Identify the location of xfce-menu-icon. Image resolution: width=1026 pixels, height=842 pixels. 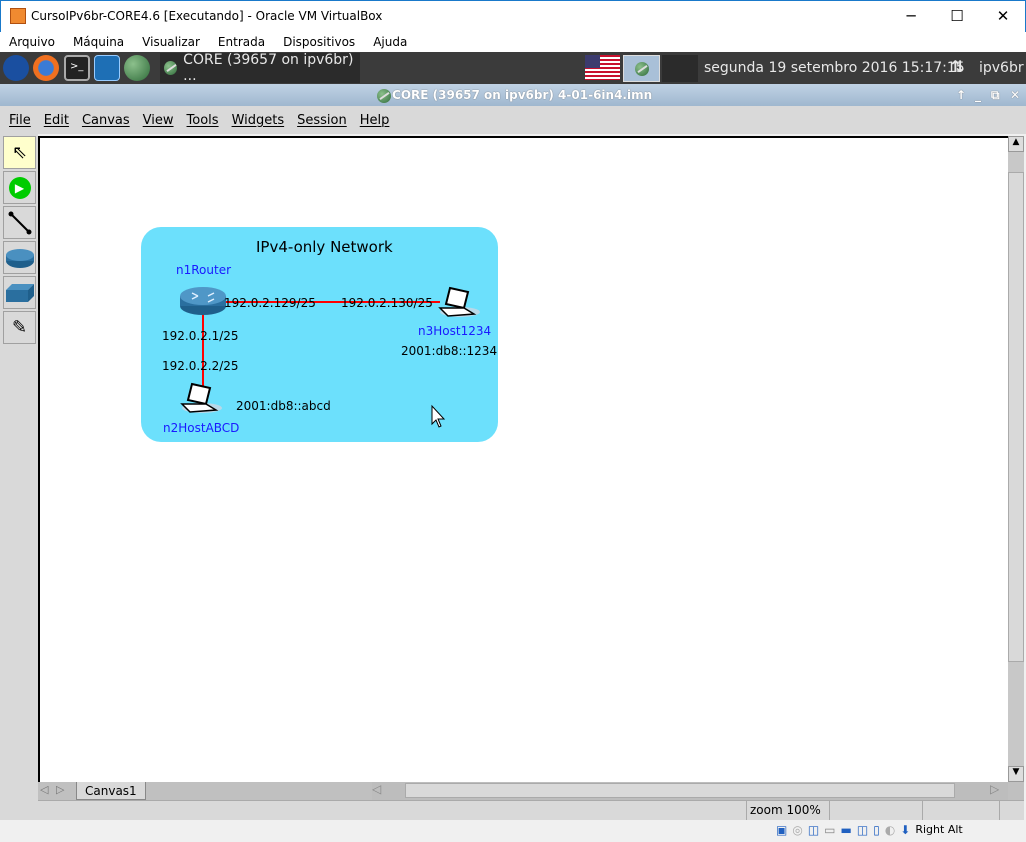
(16, 68).